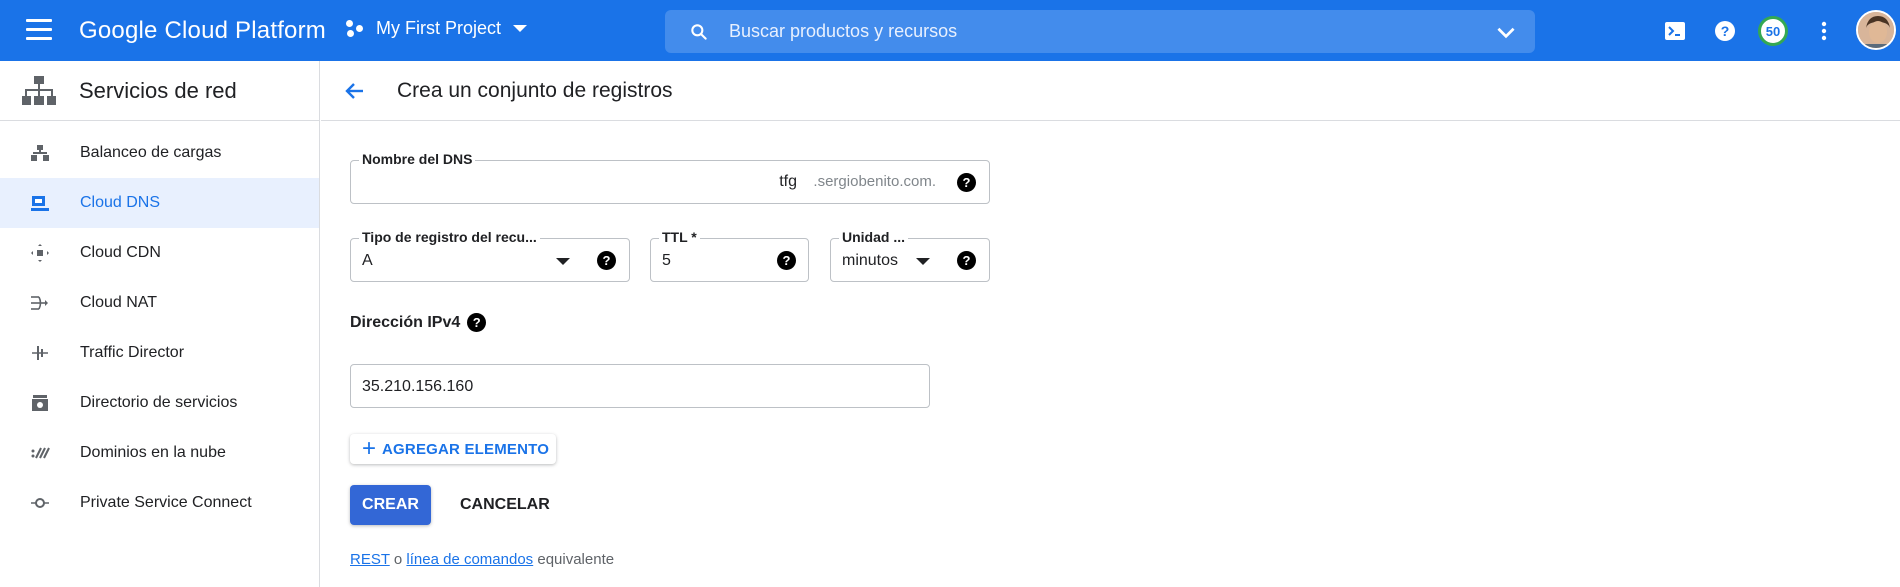 The image size is (1900, 587). Describe the element at coordinates (910, 255) in the screenshot. I see `ttl-unit-select: Unidad ... minutos ?` at that location.